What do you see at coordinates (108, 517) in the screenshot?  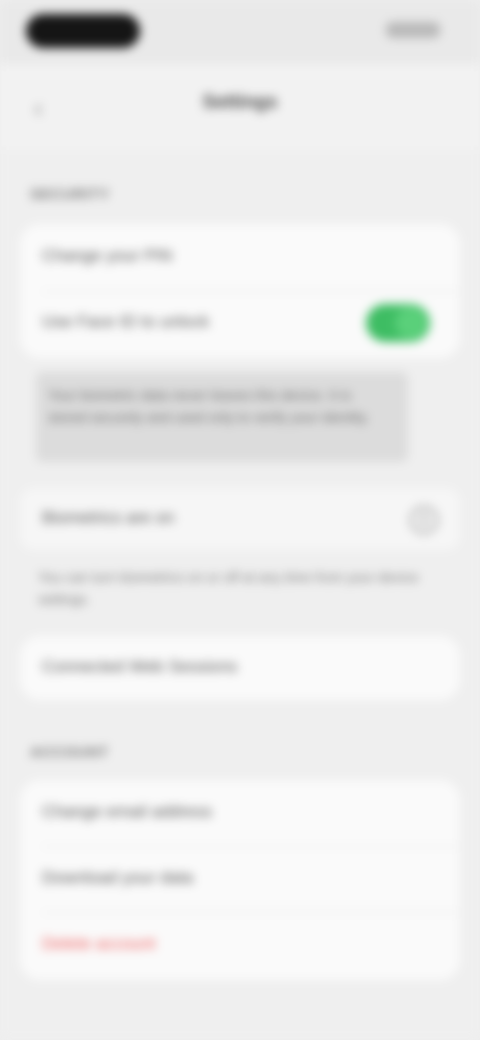 I see `biometric-status-label: Biometrics are on` at bounding box center [108, 517].